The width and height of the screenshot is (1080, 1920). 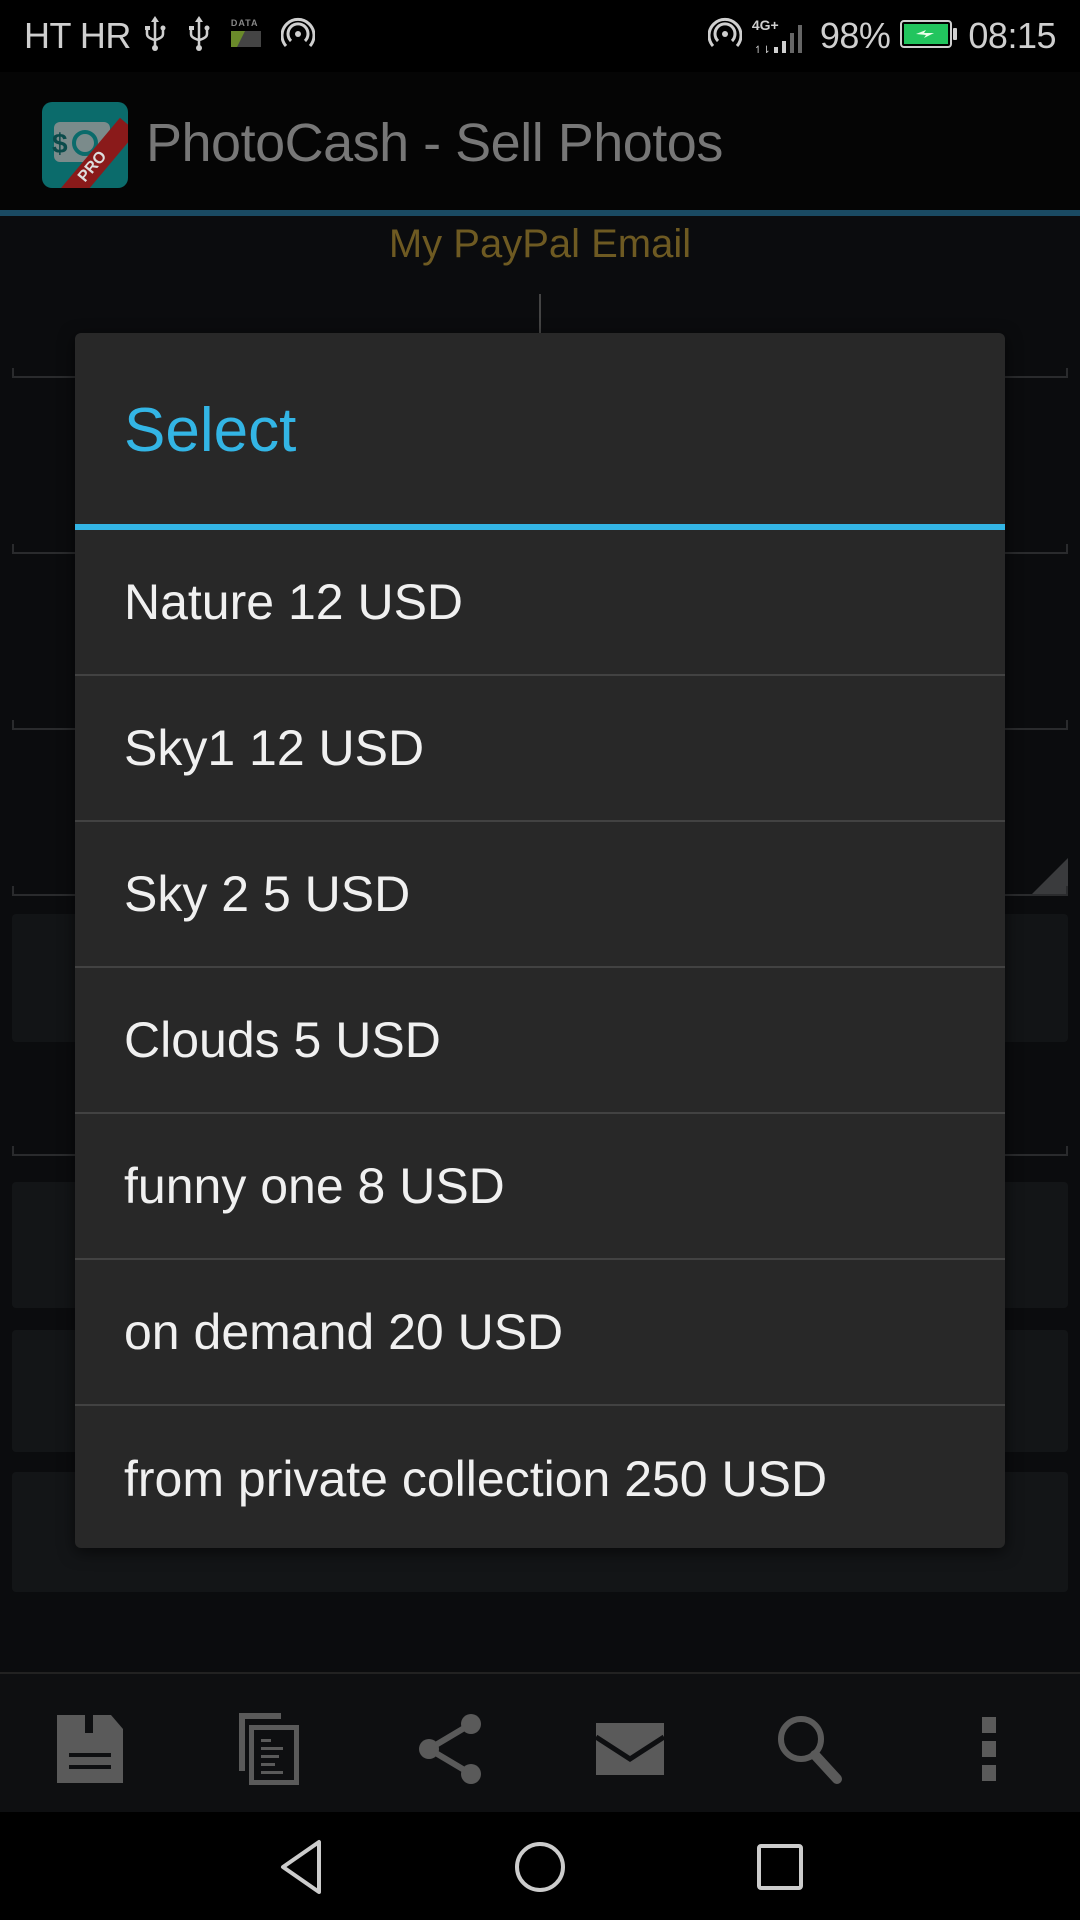 I want to click on back-icon, so click(x=301, y=1867).